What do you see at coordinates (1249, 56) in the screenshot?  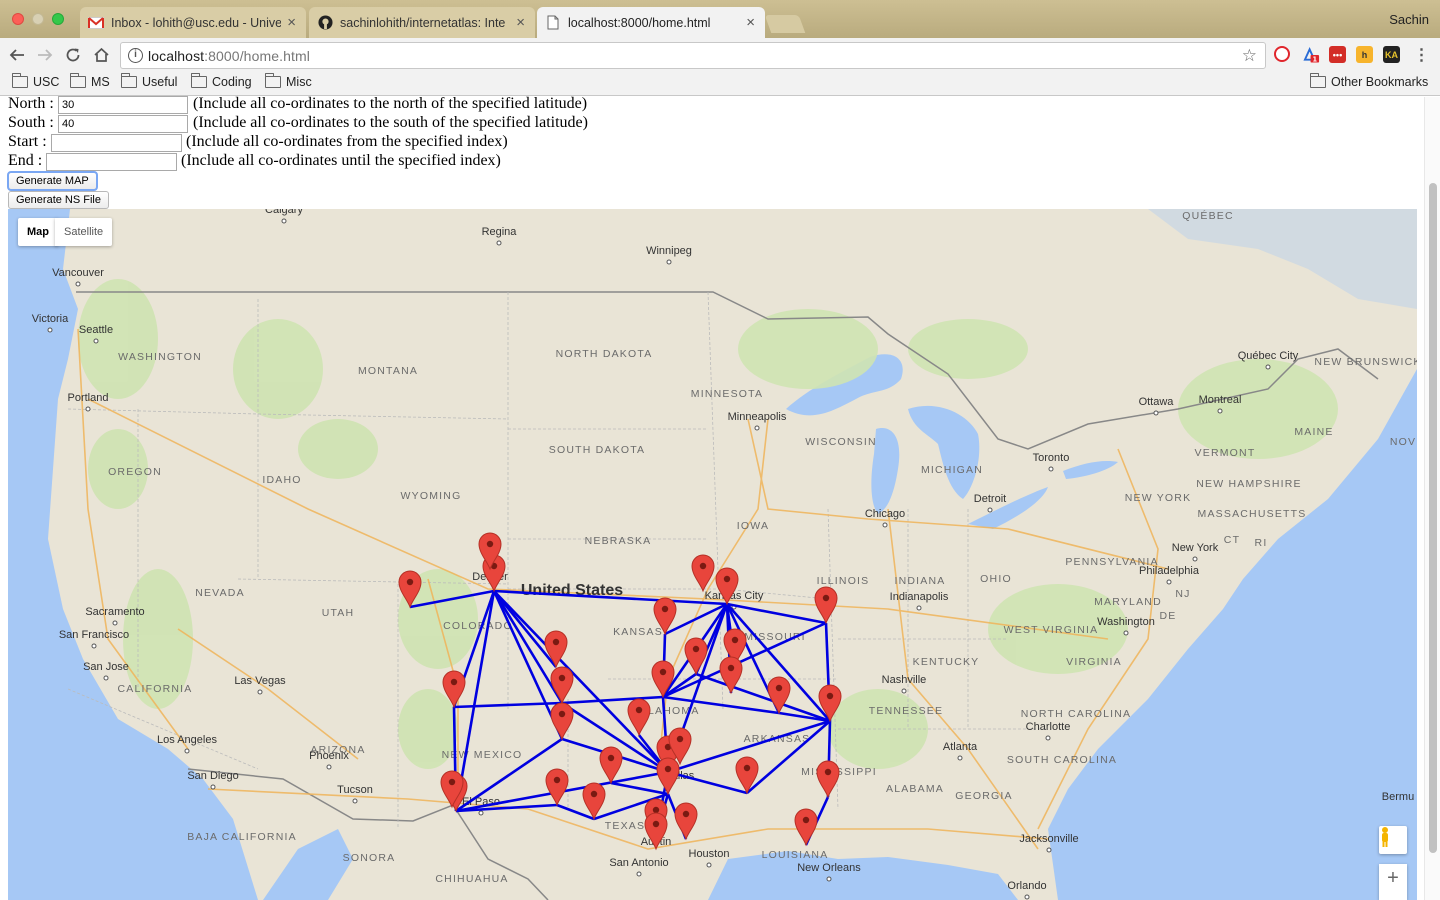 I see `bookmark-star-icon: ☆` at bounding box center [1249, 56].